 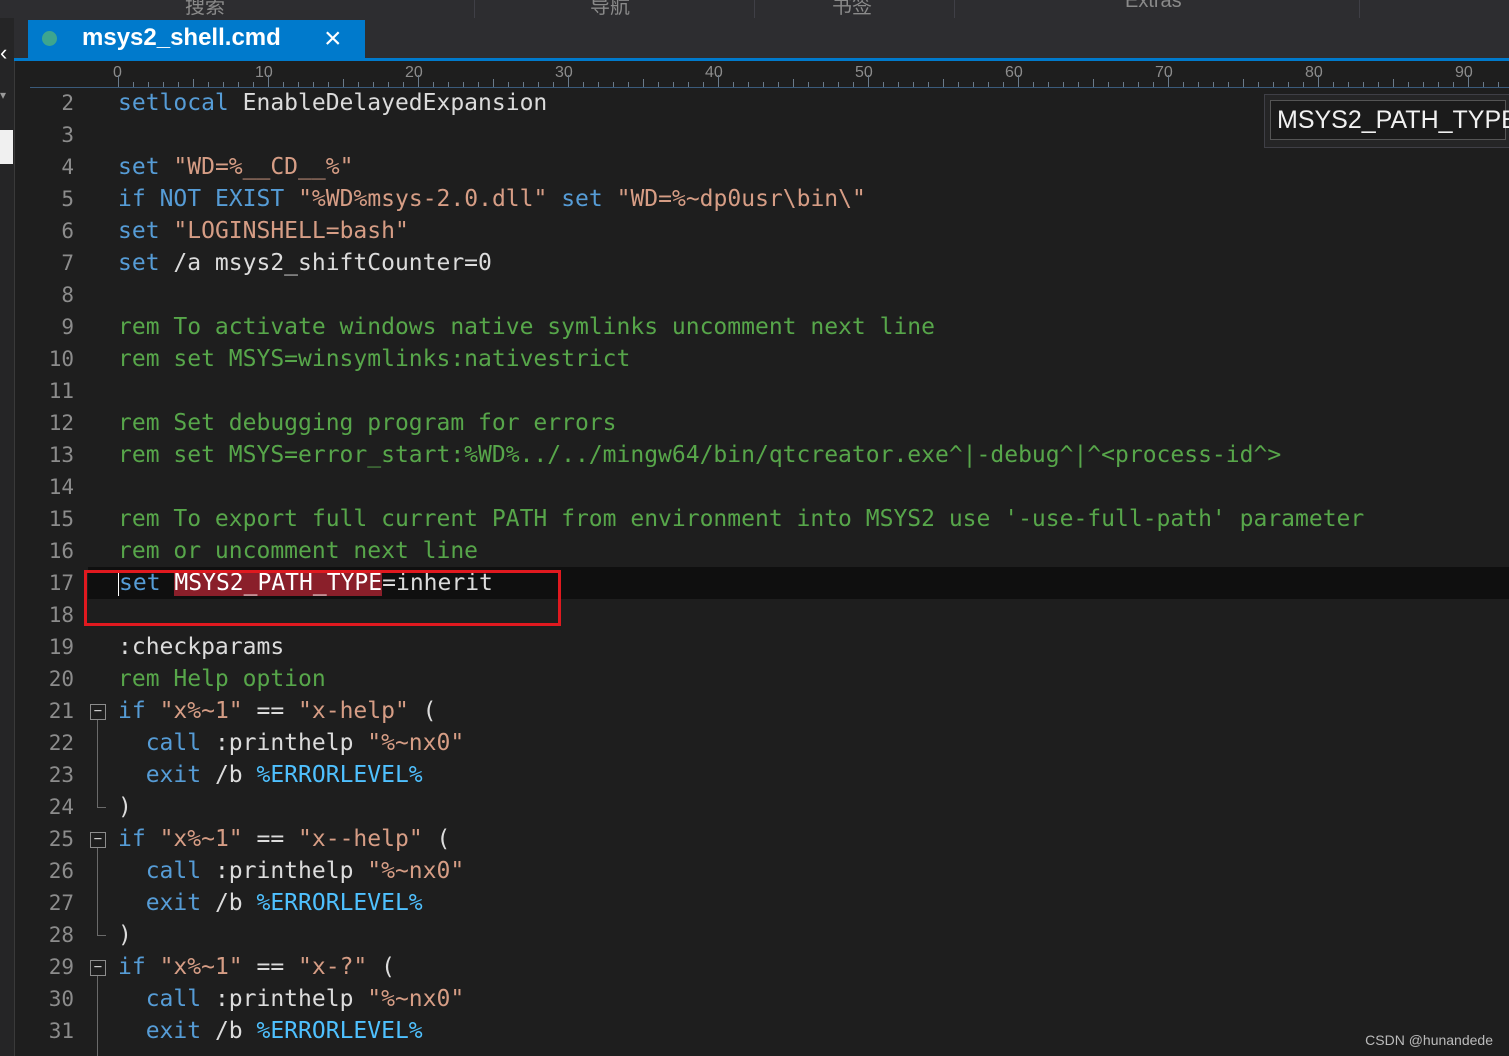 I want to click on ruler-label: 40, so click(x=714, y=72).